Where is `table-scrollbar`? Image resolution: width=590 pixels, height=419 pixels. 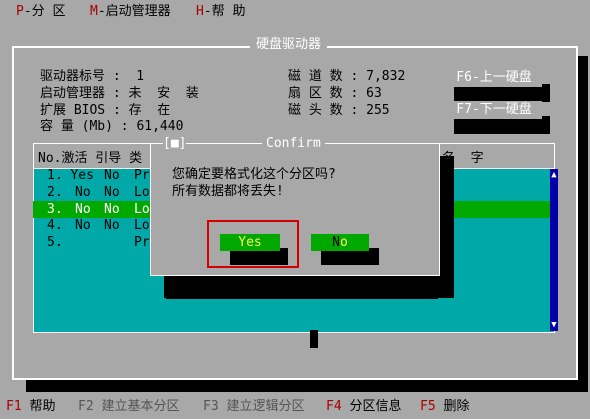 table-scrollbar is located at coordinates (554, 250).